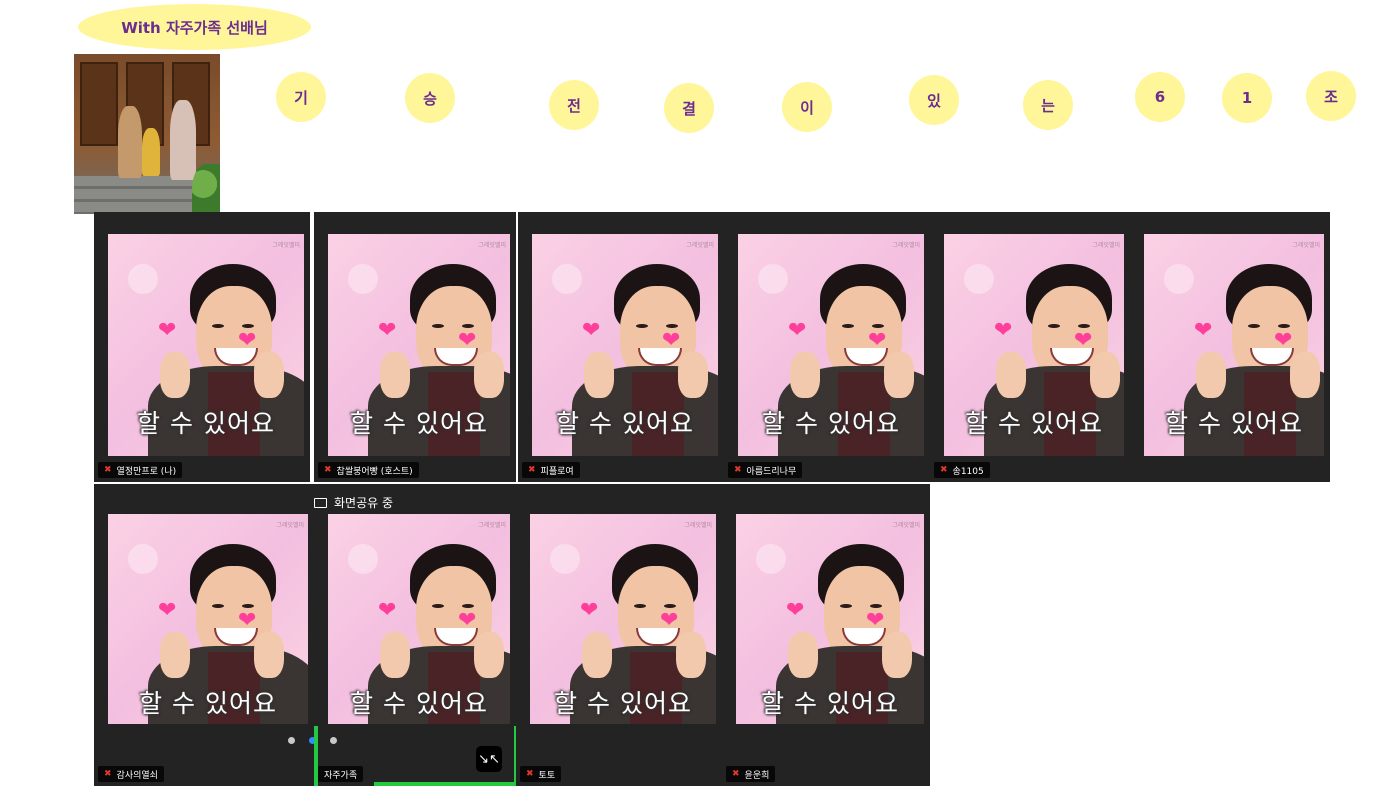 Image resolution: width=1397 pixels, height=806 pixels. I want to click on title-bubble-8: 6, so click(1160, 97).